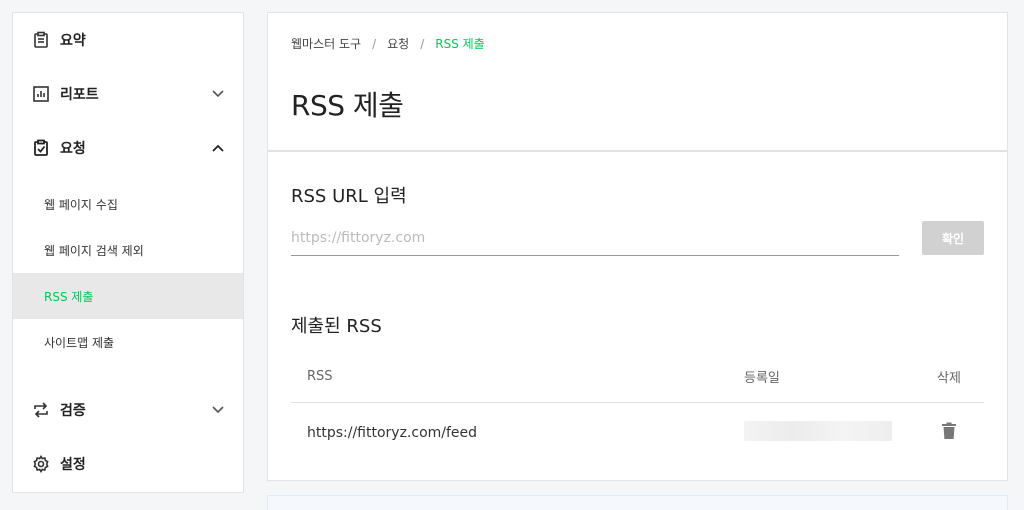  I want to click on submenu-sitemap-submit: 사이트맵 제출, so click(128, 342).